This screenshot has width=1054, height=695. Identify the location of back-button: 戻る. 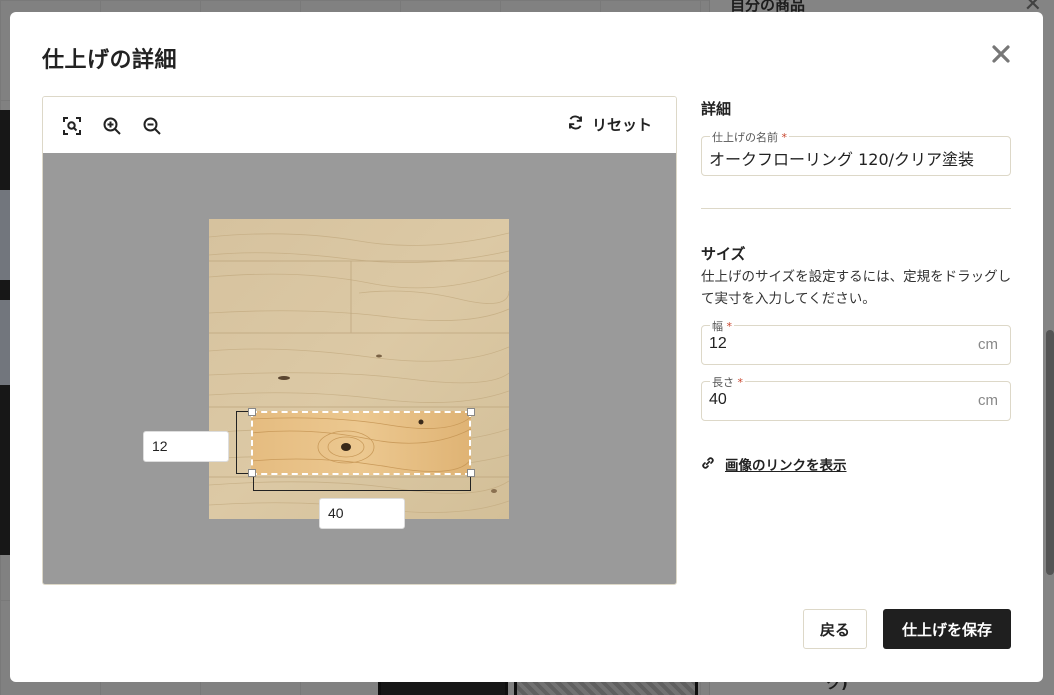
(835, 629).